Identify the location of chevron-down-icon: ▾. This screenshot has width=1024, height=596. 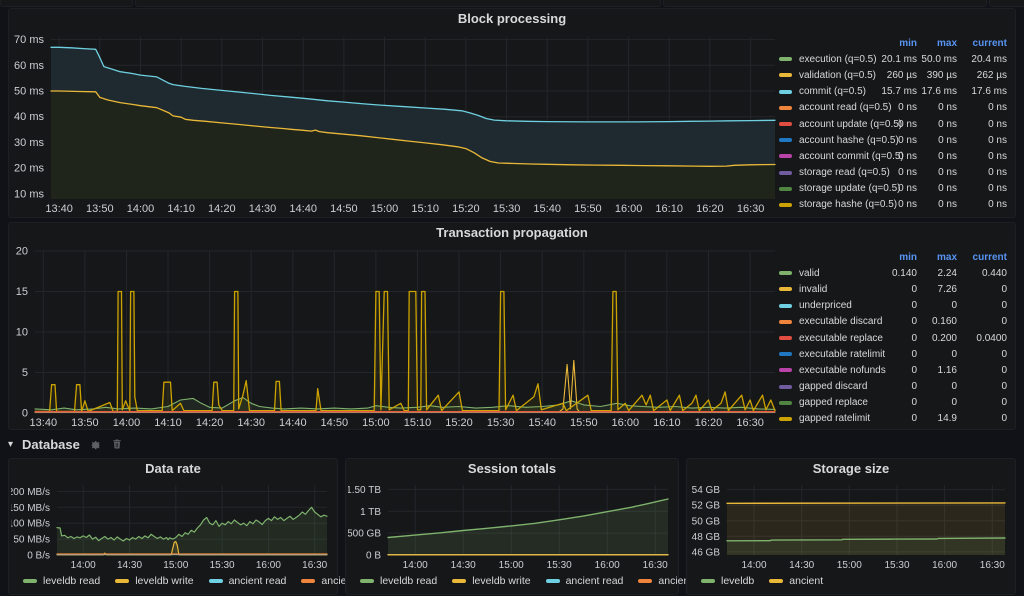
(10, 444).